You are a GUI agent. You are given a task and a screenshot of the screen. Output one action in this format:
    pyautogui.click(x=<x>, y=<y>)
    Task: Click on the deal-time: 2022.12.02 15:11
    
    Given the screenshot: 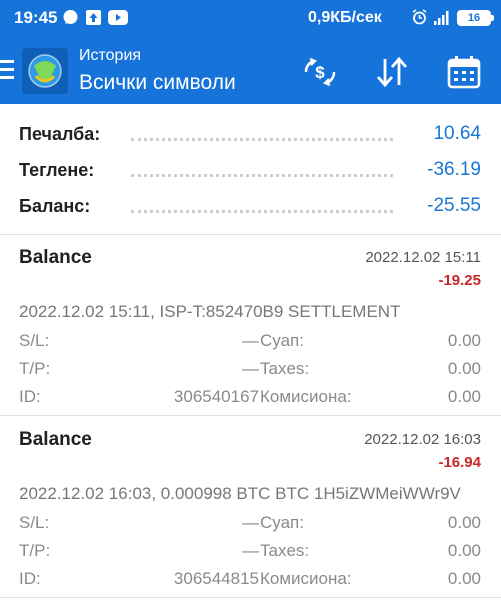 What is the action you would take?
    pyautogui.click(x=423, y=257)
    